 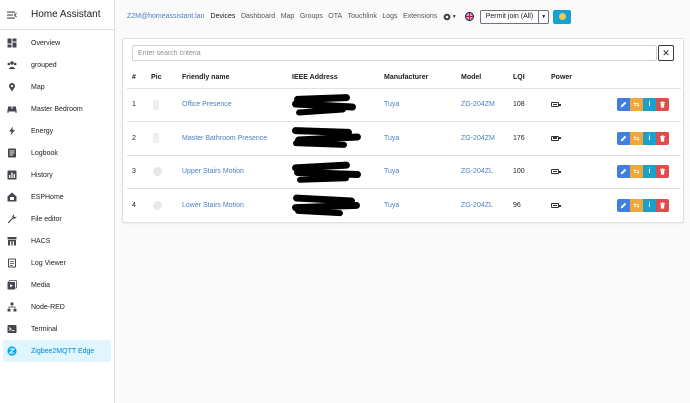 I want to click on sidebar-item-overview: Overview, so click(x=57, y=43).